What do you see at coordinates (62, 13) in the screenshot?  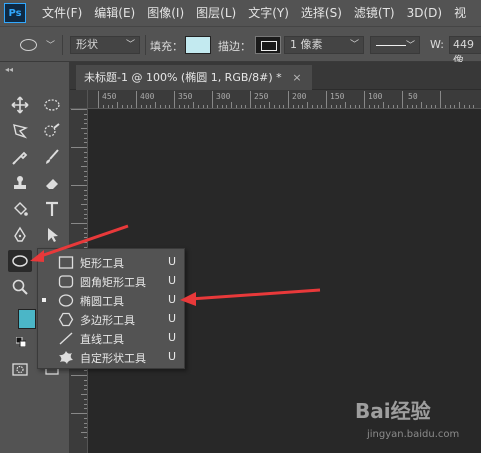 I see `menu-file: 文件(F)` at bounding box center [62, 13].